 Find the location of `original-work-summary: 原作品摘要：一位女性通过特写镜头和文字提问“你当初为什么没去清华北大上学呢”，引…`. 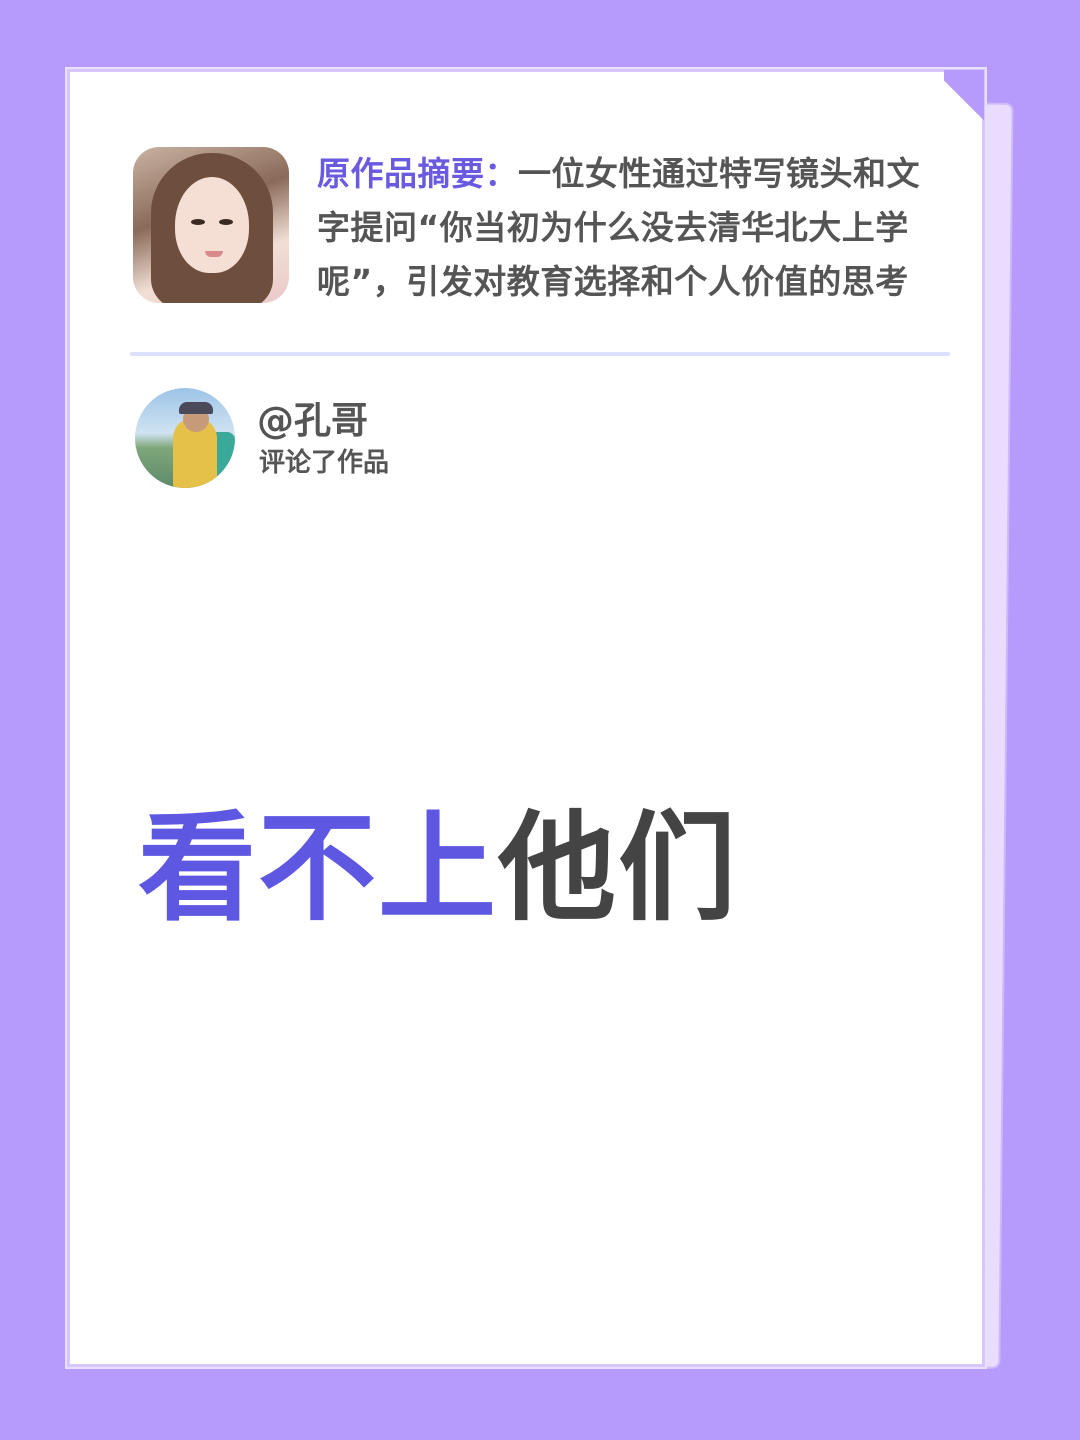

original-work-summary: 原作品摘要：一位女性通过特写镜头和文字提问“你当初为什么没去清华北大上学呢”，引… is located at coordinates (538, 227).